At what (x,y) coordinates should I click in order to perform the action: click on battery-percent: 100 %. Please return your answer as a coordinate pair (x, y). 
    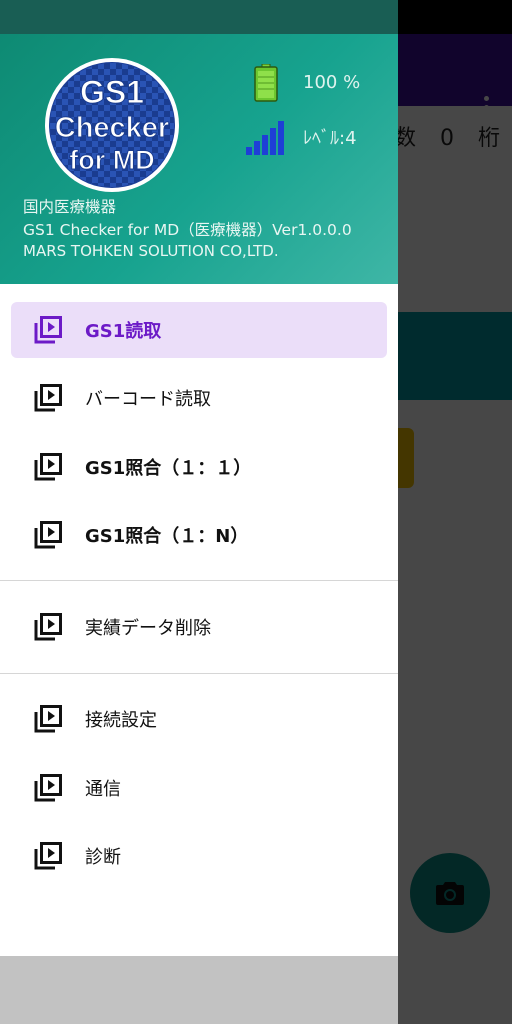
    Looking at the image, I should click on (332, 82).